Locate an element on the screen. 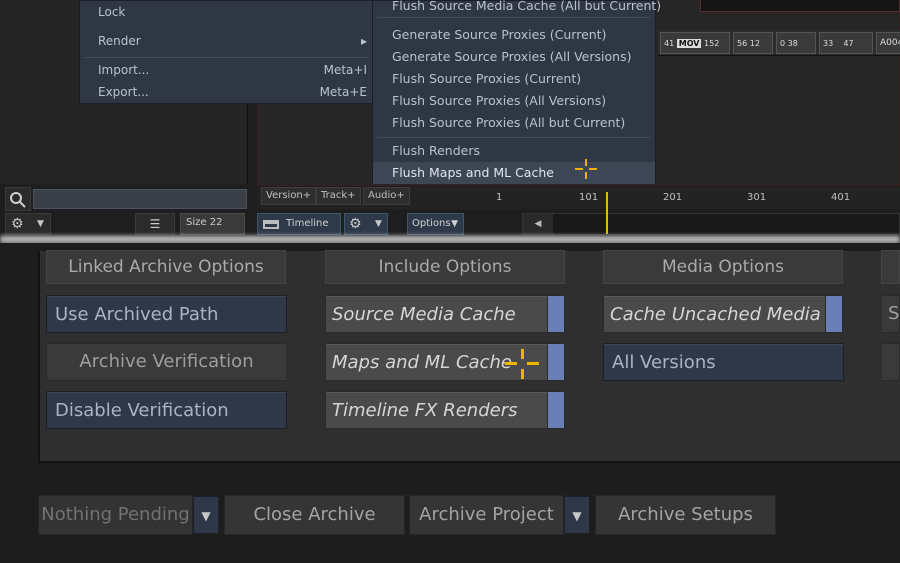 This screenshot has width=900, height=563. library-search-row is located at coordinates (126, 199).